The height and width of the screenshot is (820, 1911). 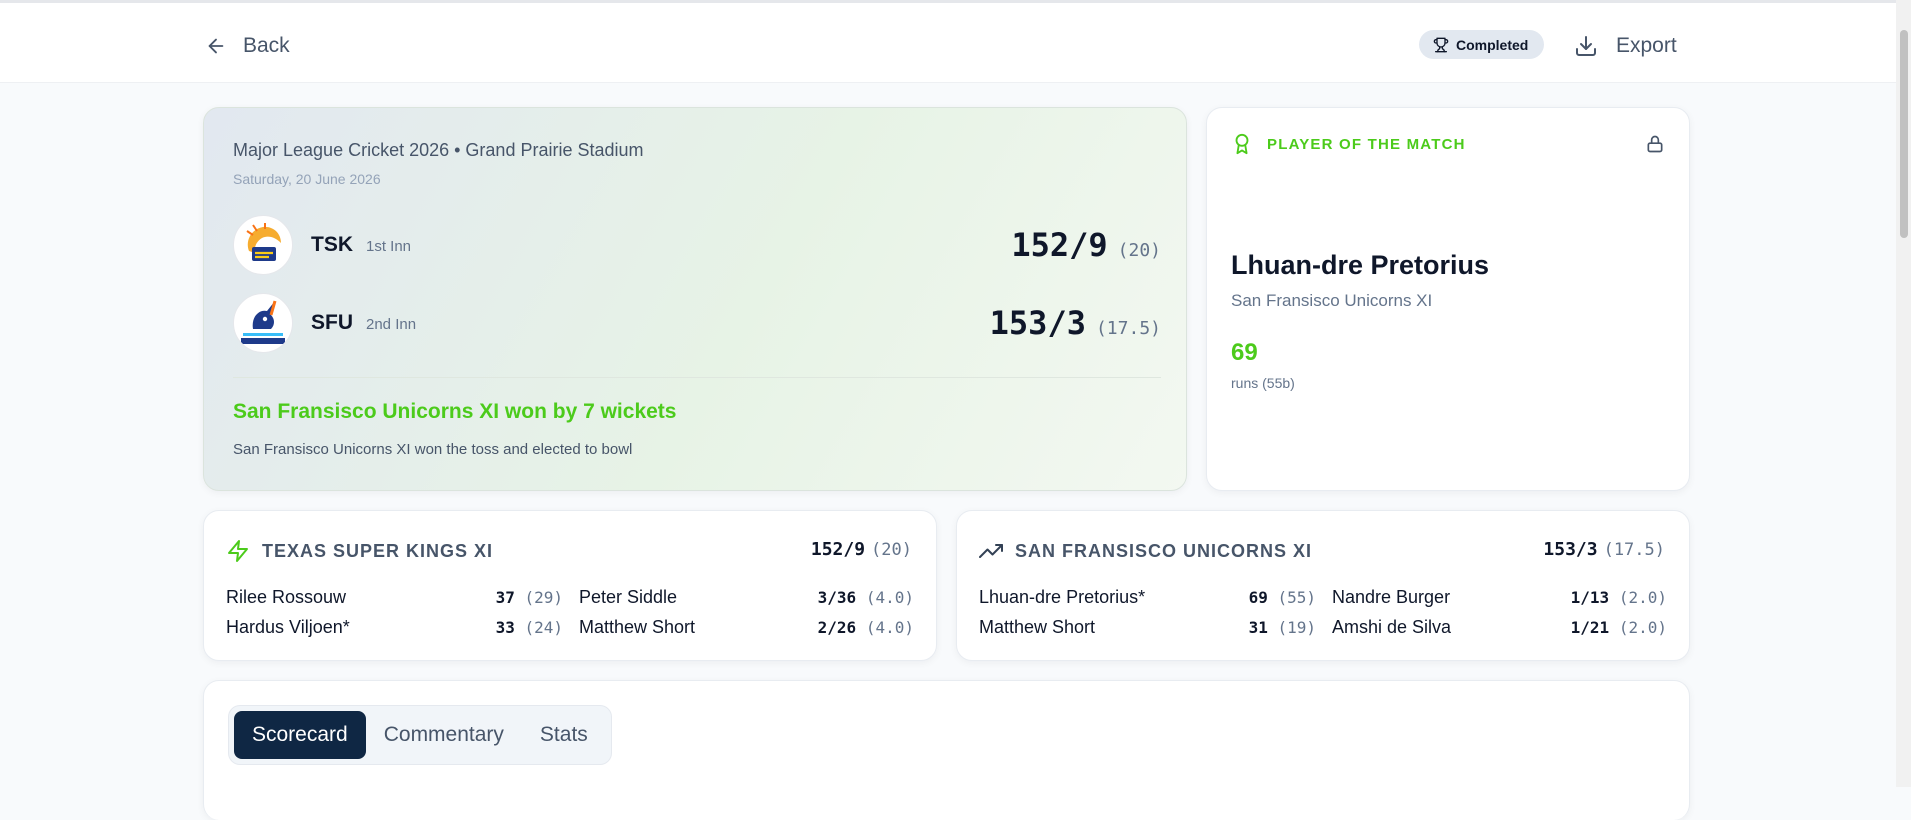 I want to click on export-button: Export, so click(x=1625, y=46).